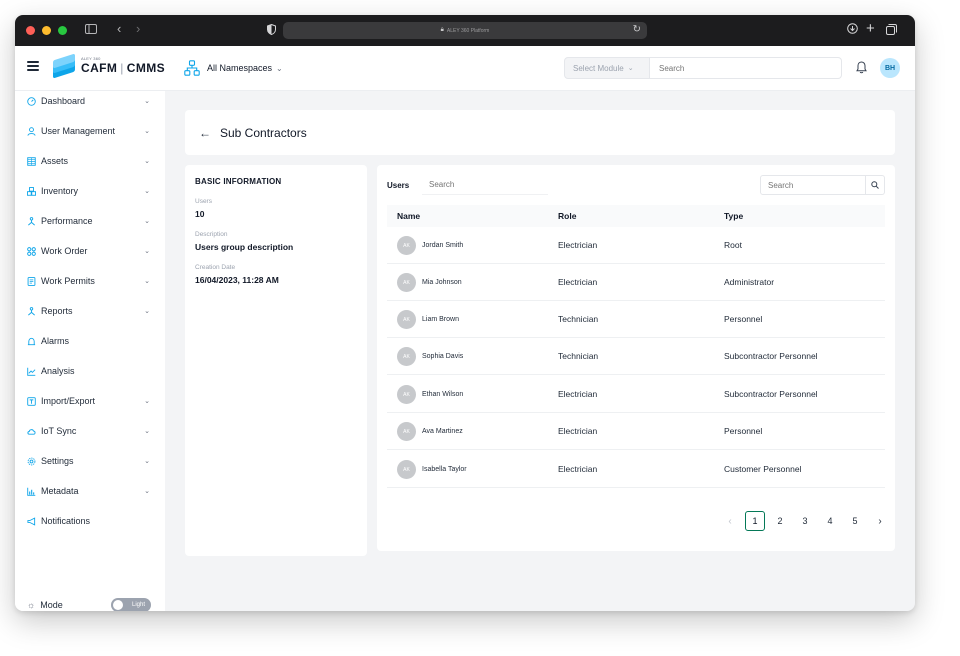 The image size is (960, 656). Describe the element at coordinates (485, 185) in the screenshot. I see `users-search-input` at that location.